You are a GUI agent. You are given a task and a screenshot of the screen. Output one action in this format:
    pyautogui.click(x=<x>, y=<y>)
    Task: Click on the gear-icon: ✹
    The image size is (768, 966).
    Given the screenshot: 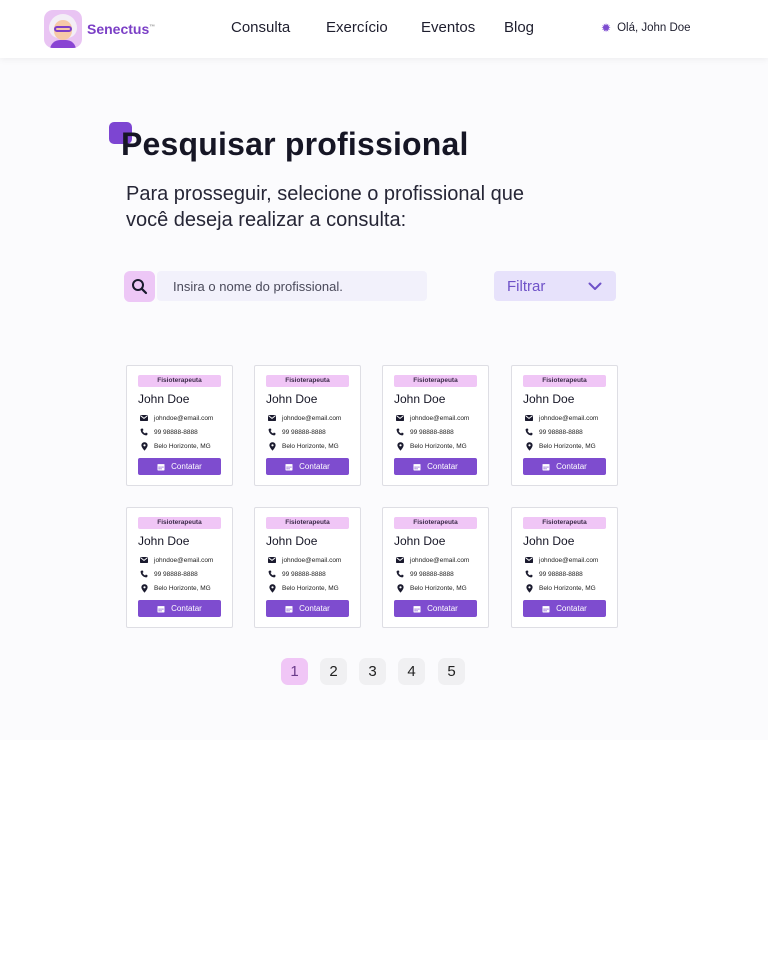 What is the action you would take?
    pyautogui.click(x=606, y=28)
    